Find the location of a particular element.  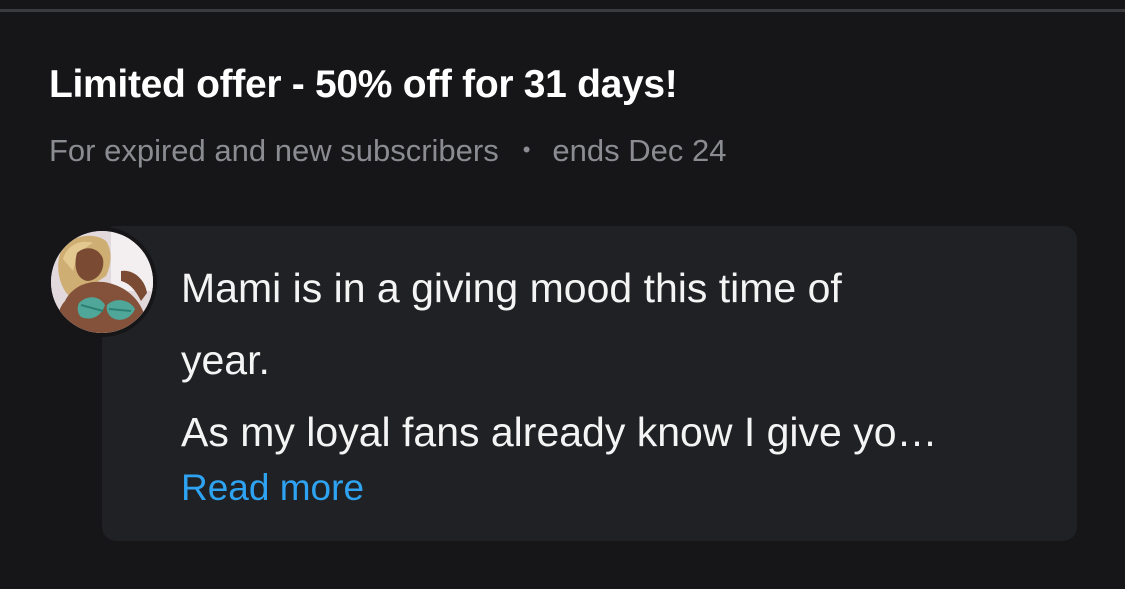

avatar-photo is located at coordinates (102, 282).